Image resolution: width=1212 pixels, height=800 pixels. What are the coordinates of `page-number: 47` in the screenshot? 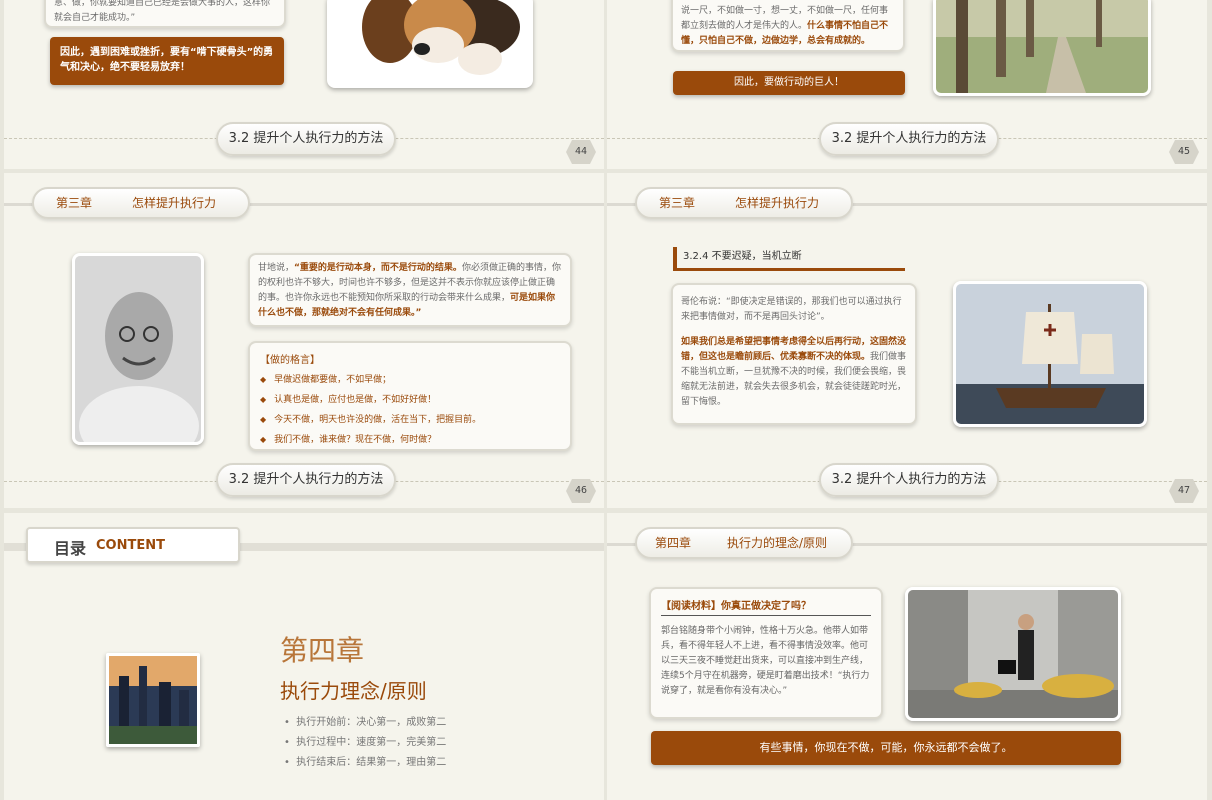 It's located at (1184, 491).